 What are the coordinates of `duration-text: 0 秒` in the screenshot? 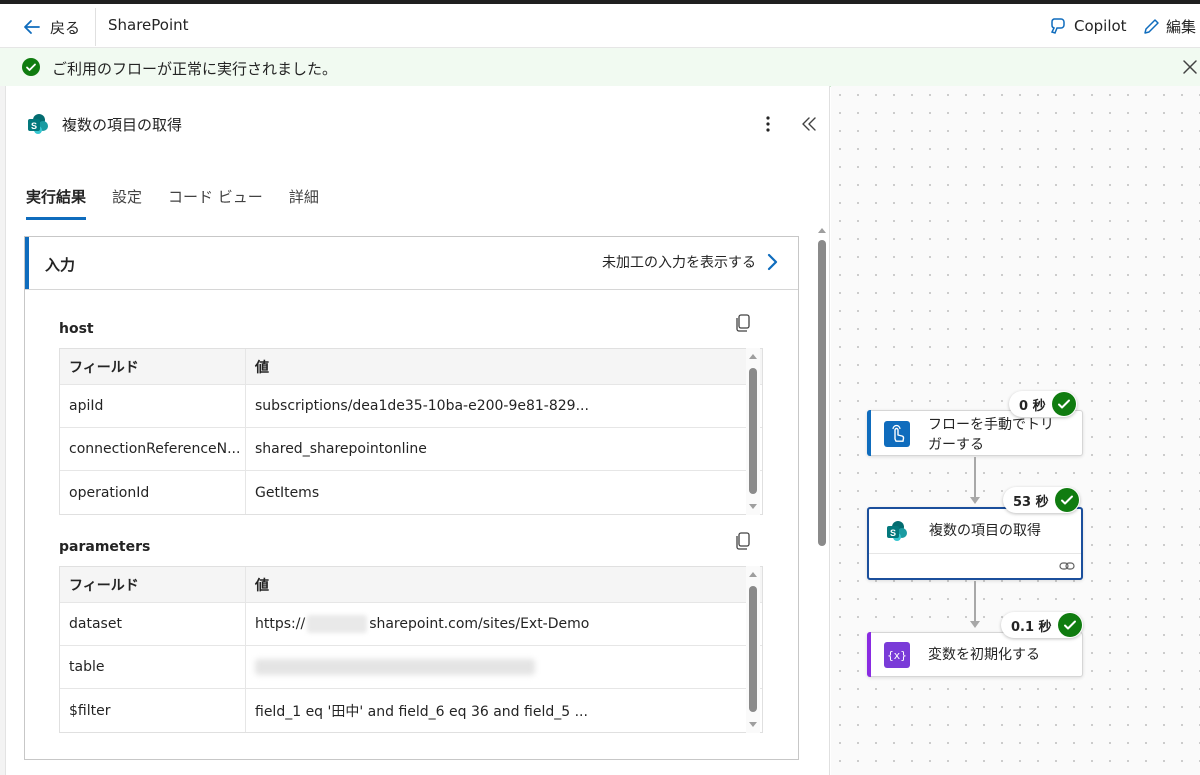 It's located at (1032, 406).